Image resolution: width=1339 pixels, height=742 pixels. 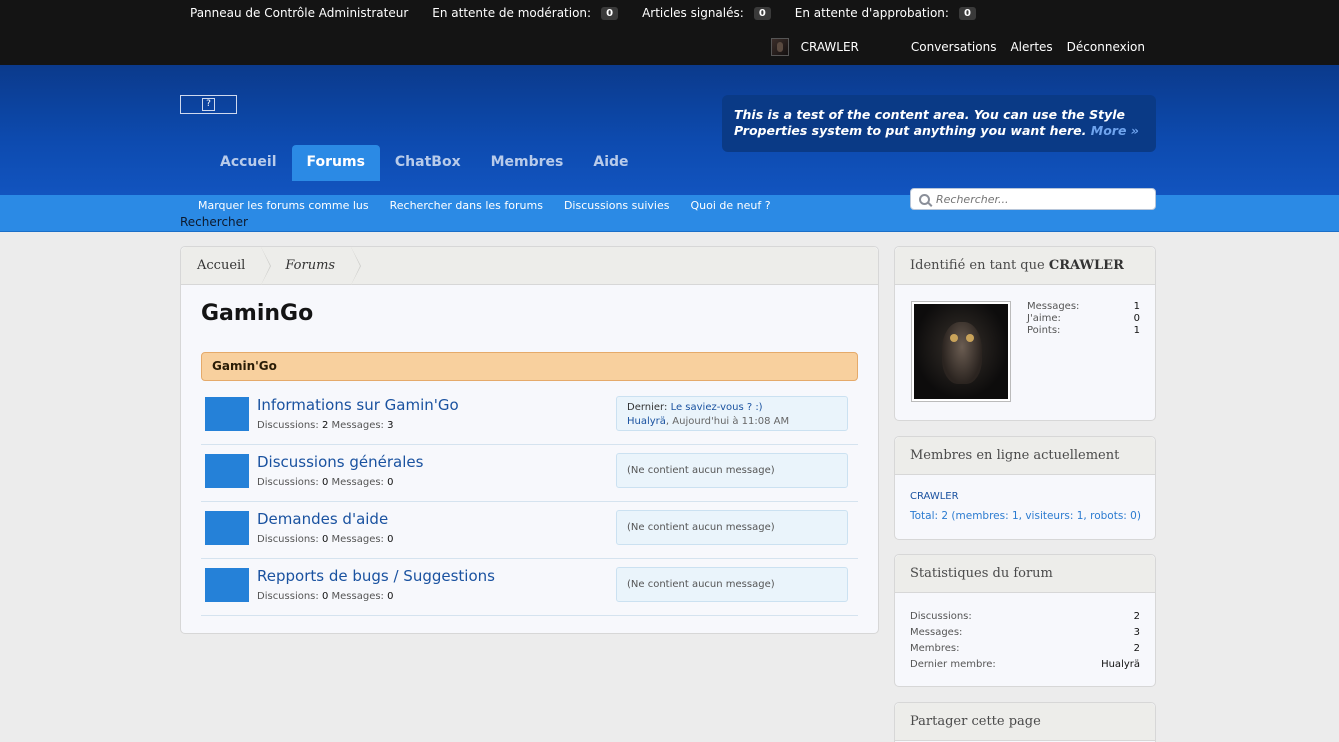 What do you see at coordinates (1086, 265) in the screenshot?
I see `identity-name: CRAWLER` at bounding box center [1086, 265].